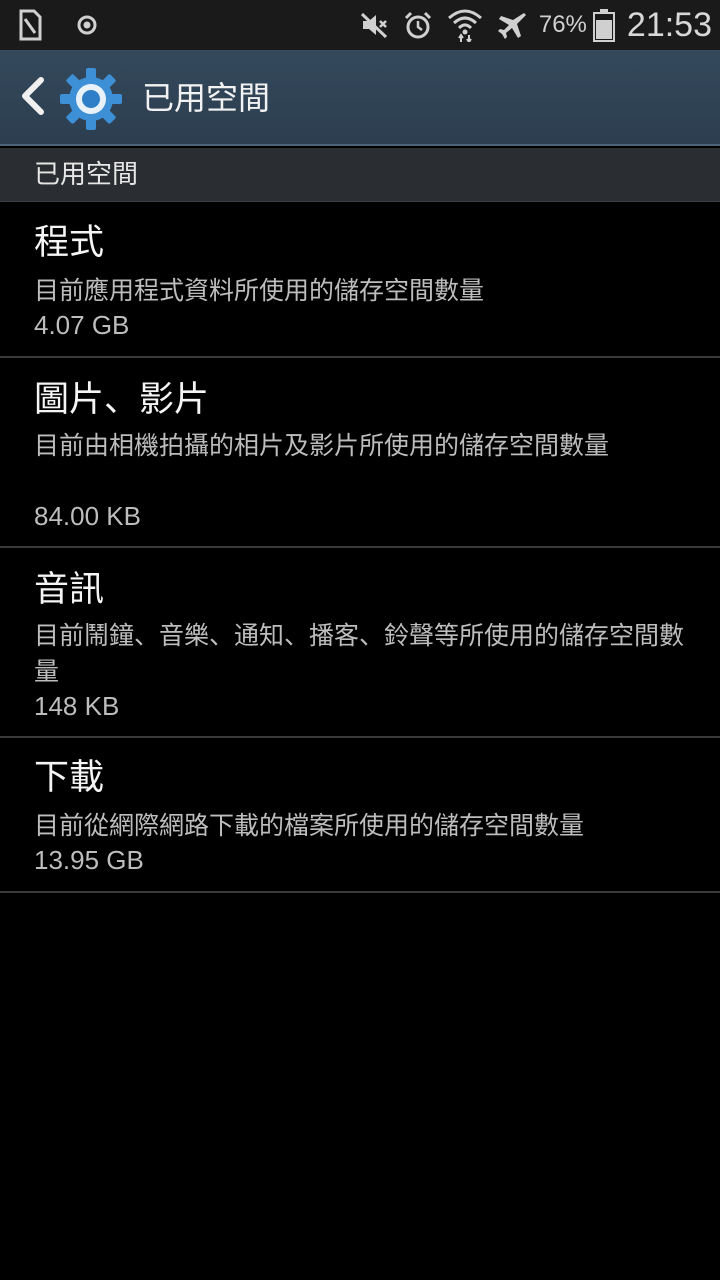 The width and height of the screenshot is (720, 1280). Describe the element at coordinates (69, 243) in the screenshot. I see `list-item-title: 程式` at that location.